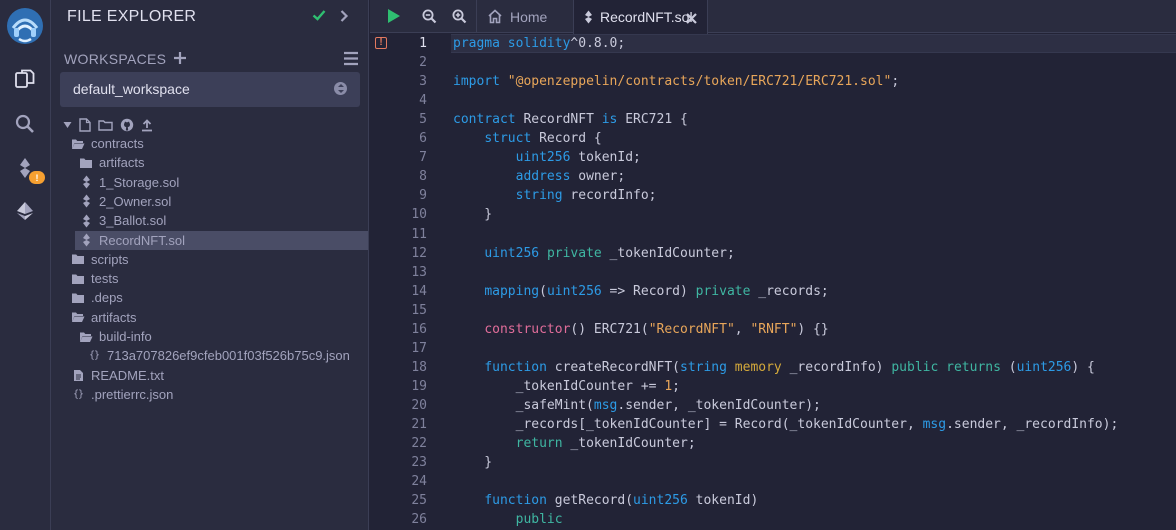 The height and width of the screenshot is (530, 1176). What do you see at coordinates (646, 17) in the screenshot?
I see `tab-file-label: RecordNFT.sol` at bounding box center [646, 17].